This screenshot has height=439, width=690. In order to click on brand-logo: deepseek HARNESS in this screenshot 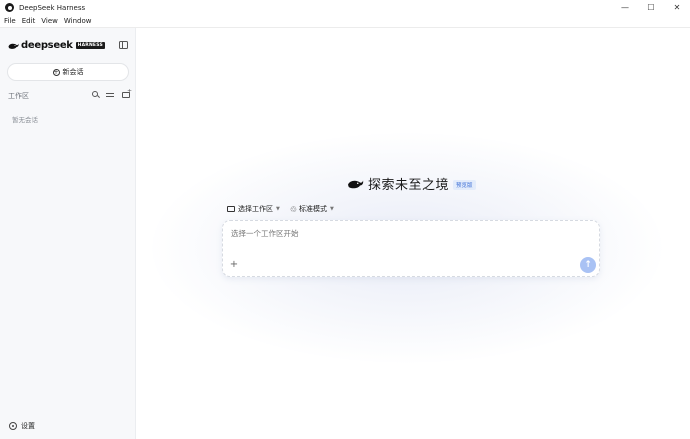, I will do `click(56, 45)`.